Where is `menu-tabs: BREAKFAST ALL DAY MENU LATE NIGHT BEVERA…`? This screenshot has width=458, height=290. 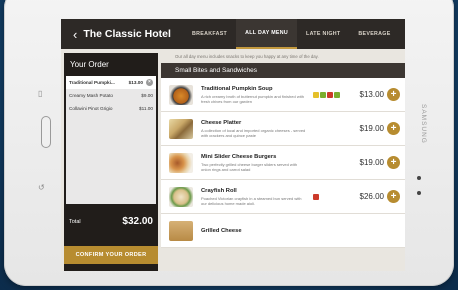
menu-tabs: BREAKFAST ALL DAY MENU LATE NIGHT BEVERA… is located at coordinates (291, 34).